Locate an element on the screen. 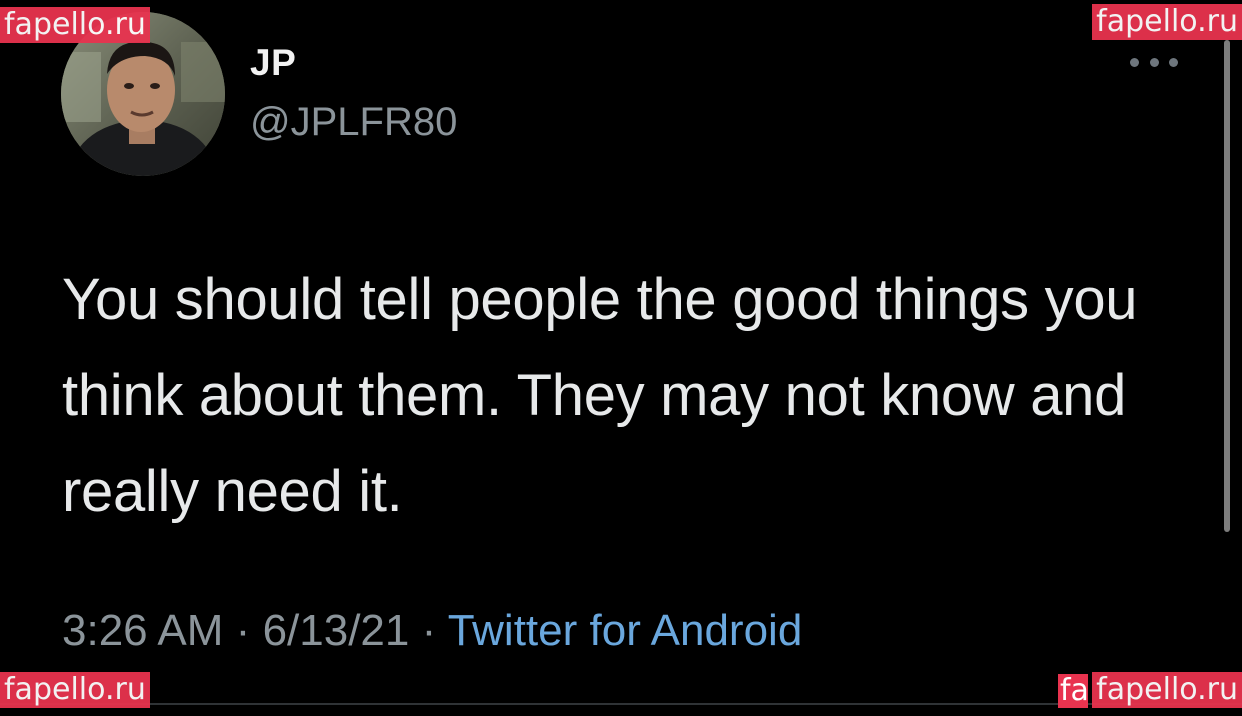  watermark-top-left: fapello.ru is located at coordinates (75, 25).